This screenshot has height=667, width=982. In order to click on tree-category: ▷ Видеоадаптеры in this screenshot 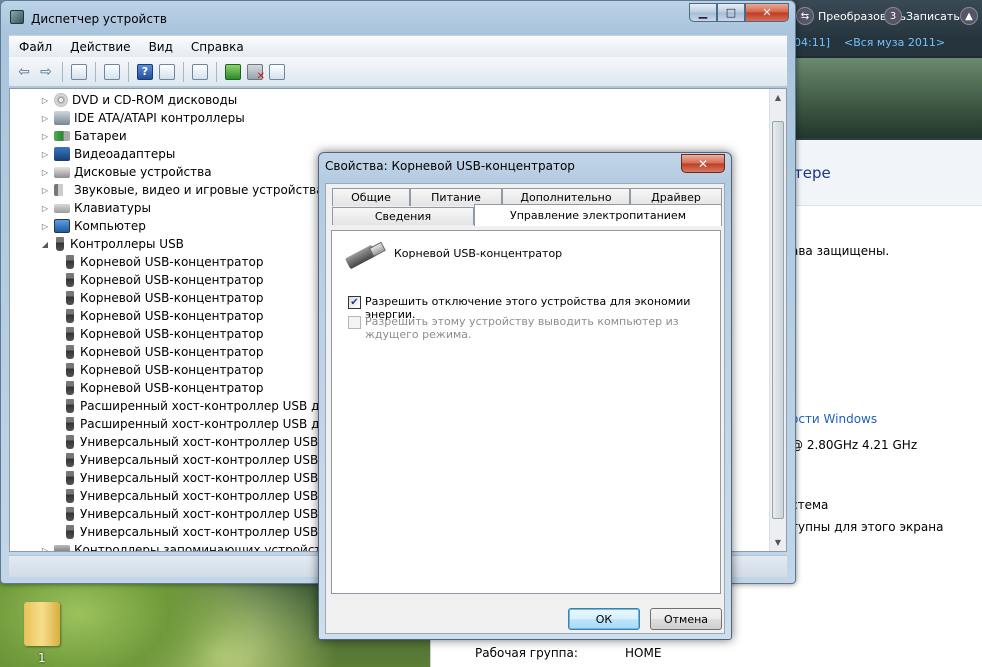, I will do `click(107, 154)`.